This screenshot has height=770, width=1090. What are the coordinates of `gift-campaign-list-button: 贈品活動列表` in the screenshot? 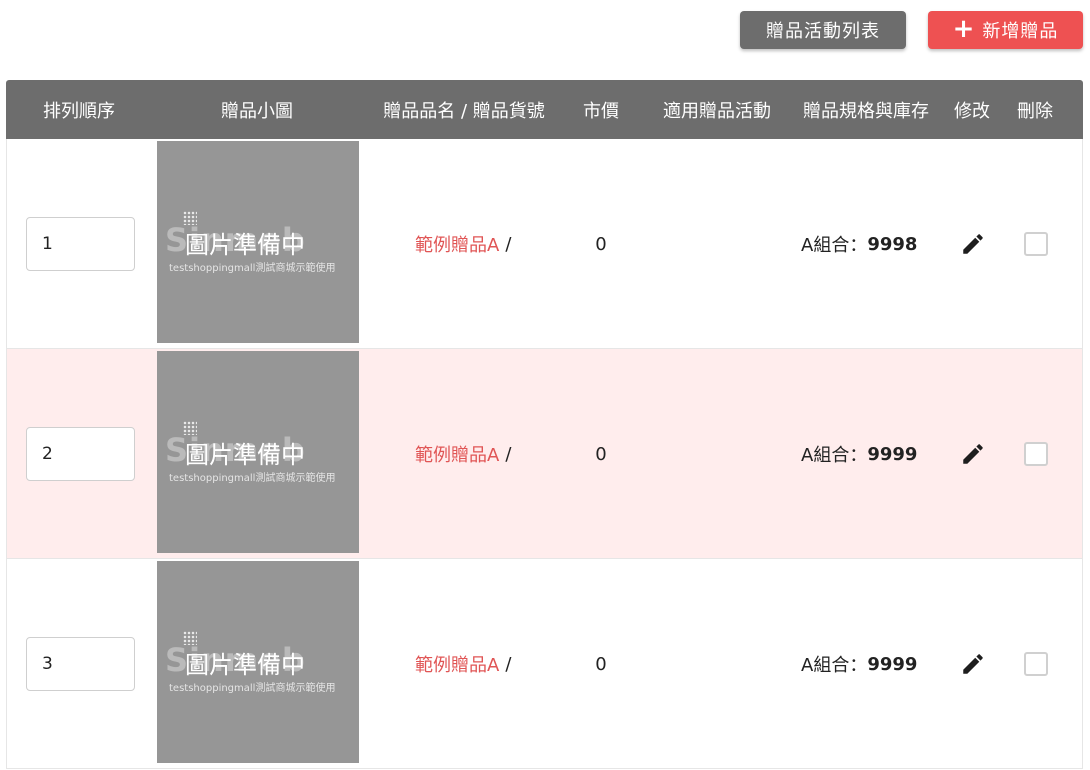 It's located at (823, 30).